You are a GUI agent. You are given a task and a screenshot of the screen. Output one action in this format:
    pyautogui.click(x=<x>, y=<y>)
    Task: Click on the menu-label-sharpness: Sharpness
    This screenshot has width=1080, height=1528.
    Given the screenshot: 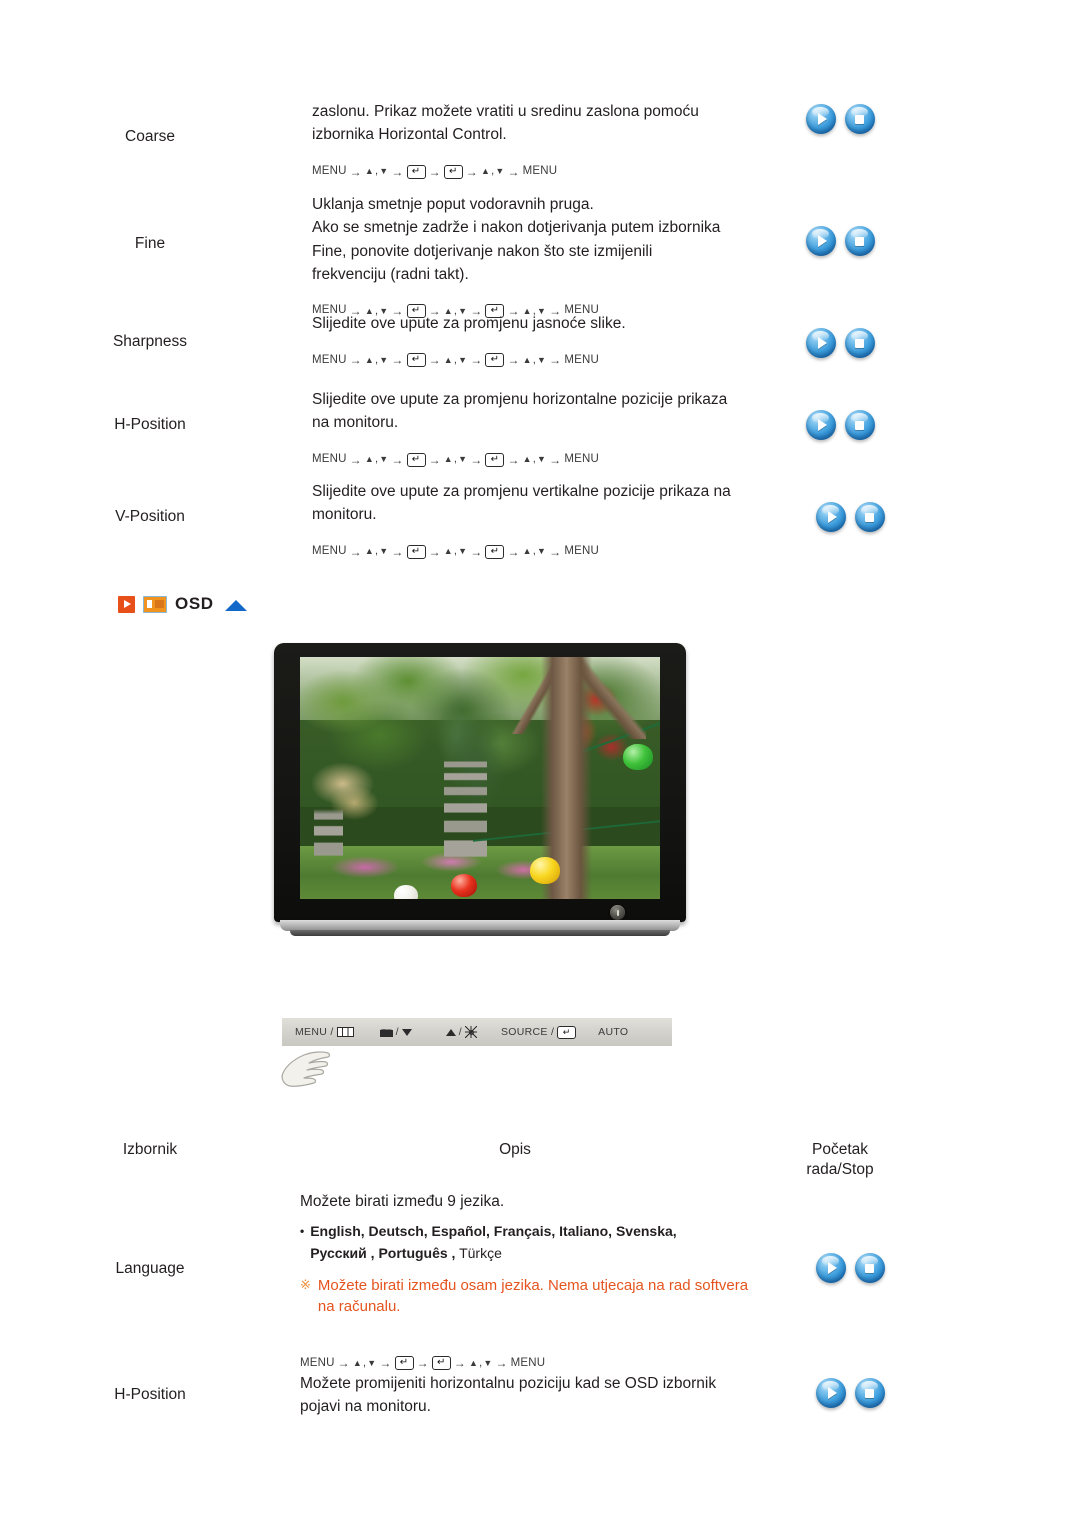 What is the action you would take?
    pyautogui.click(x=150, y=341)
    